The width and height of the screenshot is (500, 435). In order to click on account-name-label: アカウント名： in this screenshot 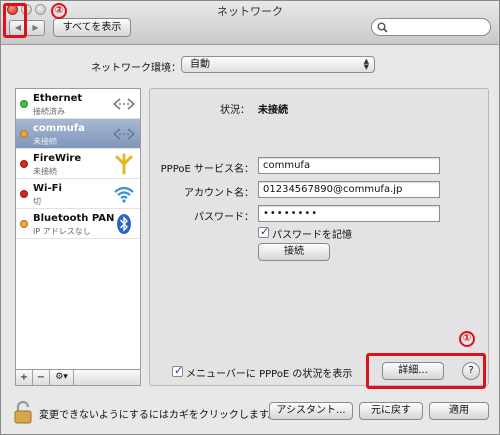, I will do `click(219, 193)`.